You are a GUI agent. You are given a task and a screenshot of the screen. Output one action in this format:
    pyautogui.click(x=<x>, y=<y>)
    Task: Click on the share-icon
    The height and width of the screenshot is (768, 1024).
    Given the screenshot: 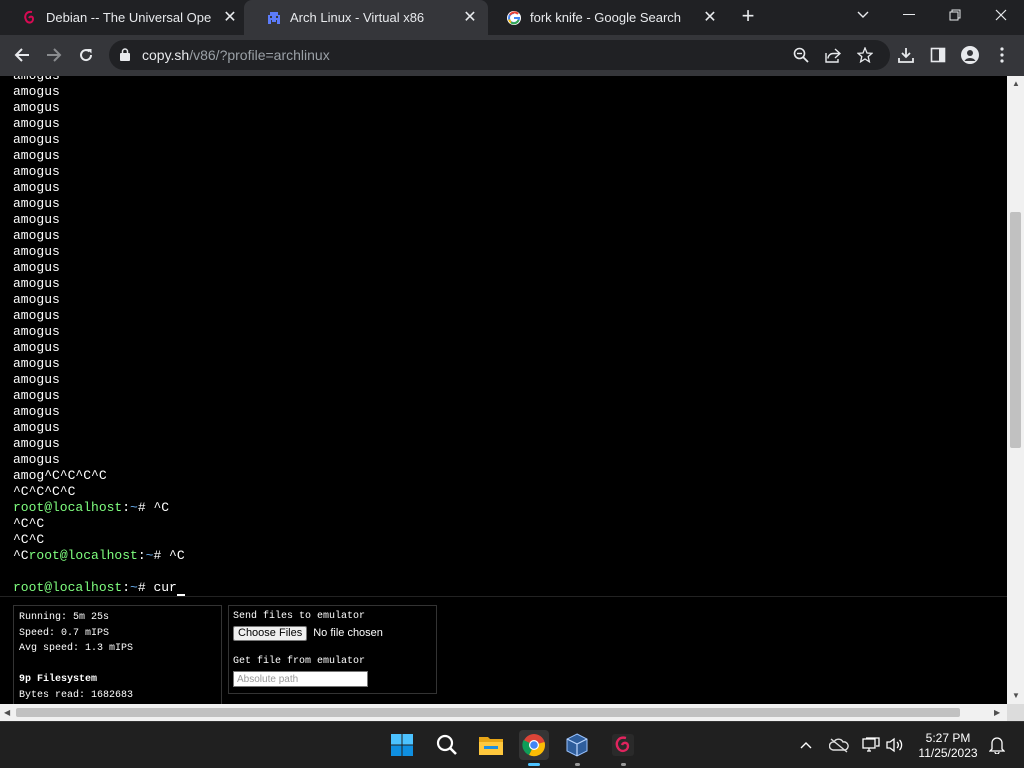 What is the action you would take?
    pyautogui.click(x=833, y=55)
    